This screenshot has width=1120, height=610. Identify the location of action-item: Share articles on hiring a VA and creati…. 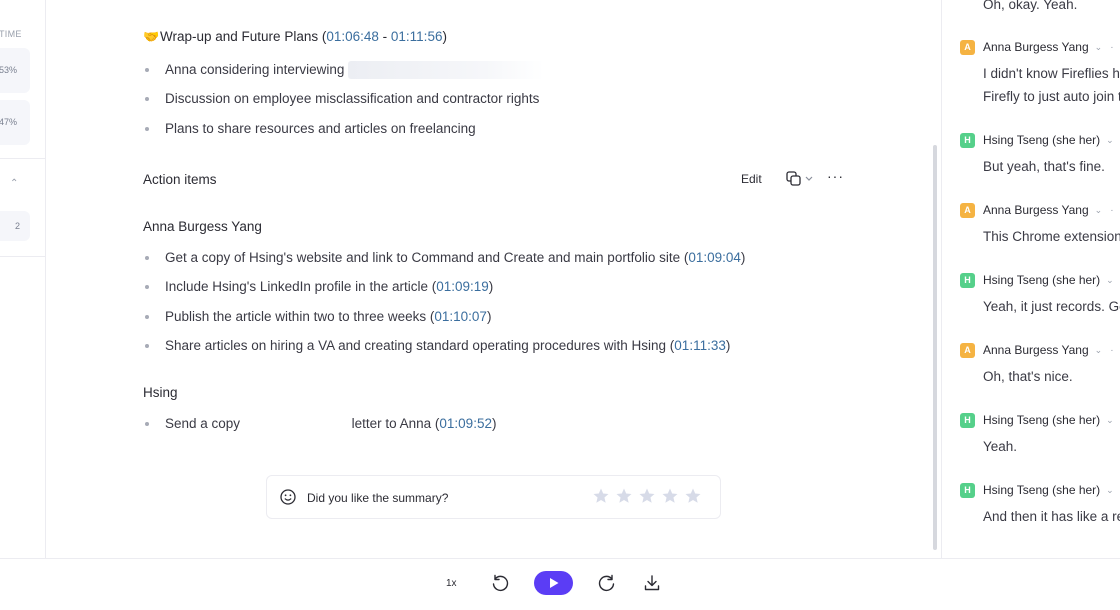
(444, 351).